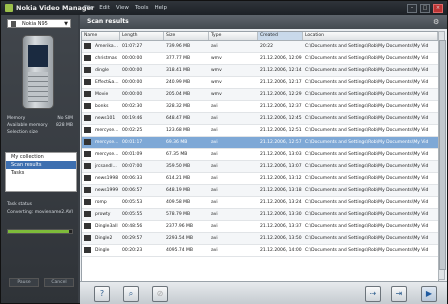  What do you see at coordinates (438, 8) in the screenshot?
I see `close-icon: ×` at bounding box center [438, 8].